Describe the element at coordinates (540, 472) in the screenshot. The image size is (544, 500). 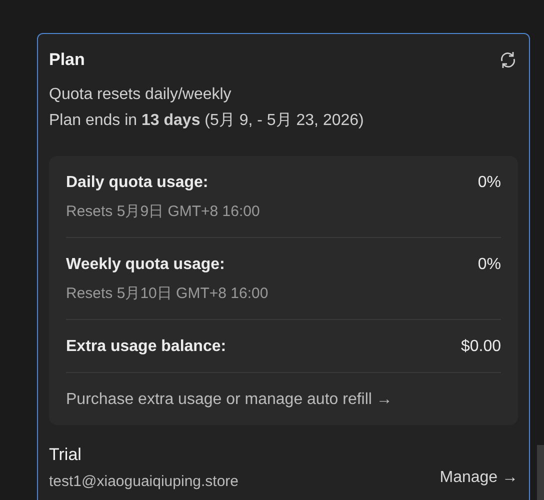
I see `scrollbar-thumb` at that location.